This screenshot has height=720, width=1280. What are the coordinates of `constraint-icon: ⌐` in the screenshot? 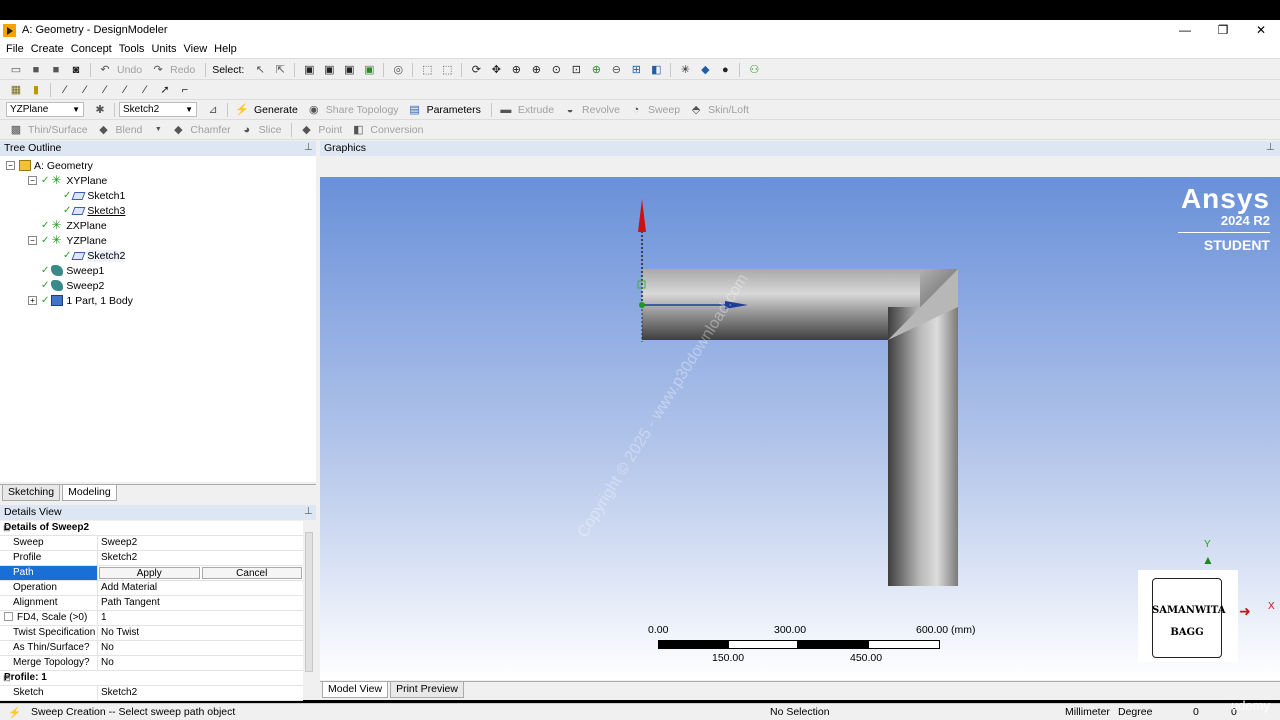 It's located at (185, 90).